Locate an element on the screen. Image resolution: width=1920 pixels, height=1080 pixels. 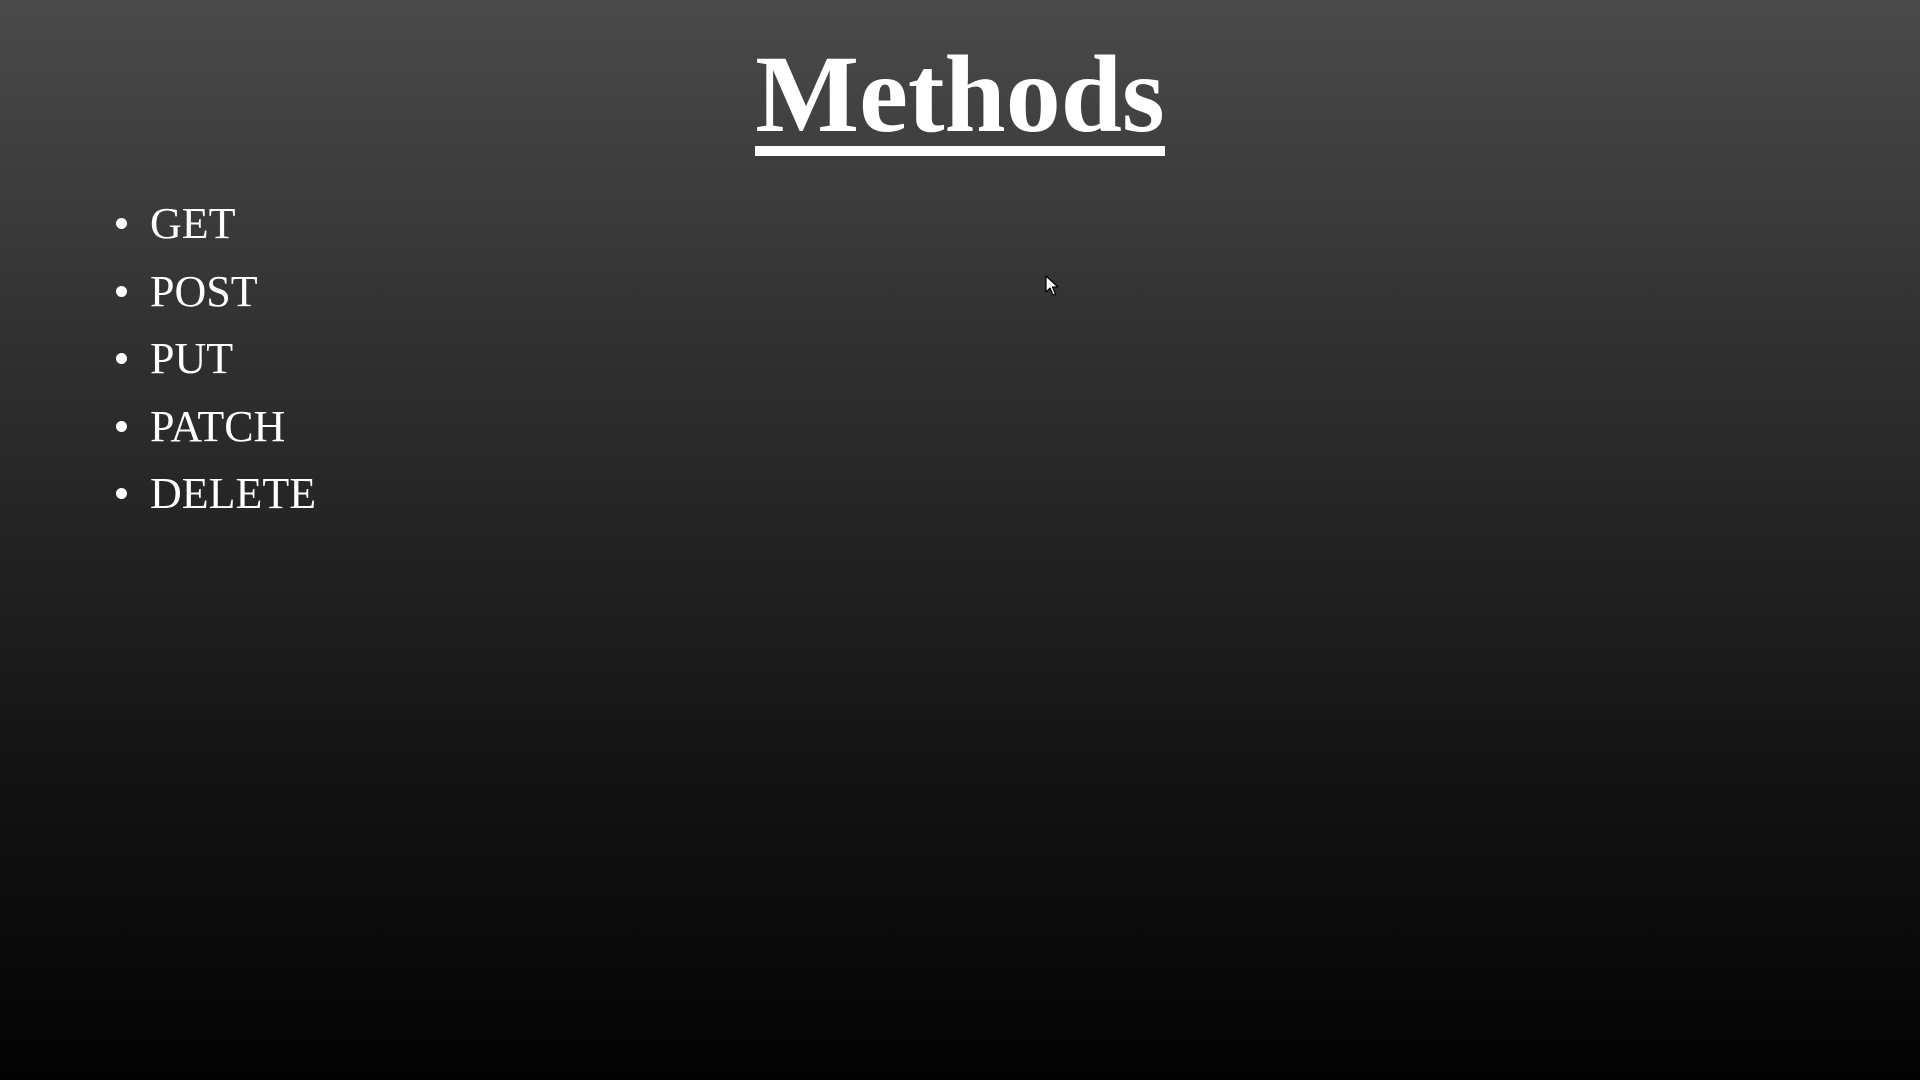
list-item: PUT is located at coordinates (213, 359).